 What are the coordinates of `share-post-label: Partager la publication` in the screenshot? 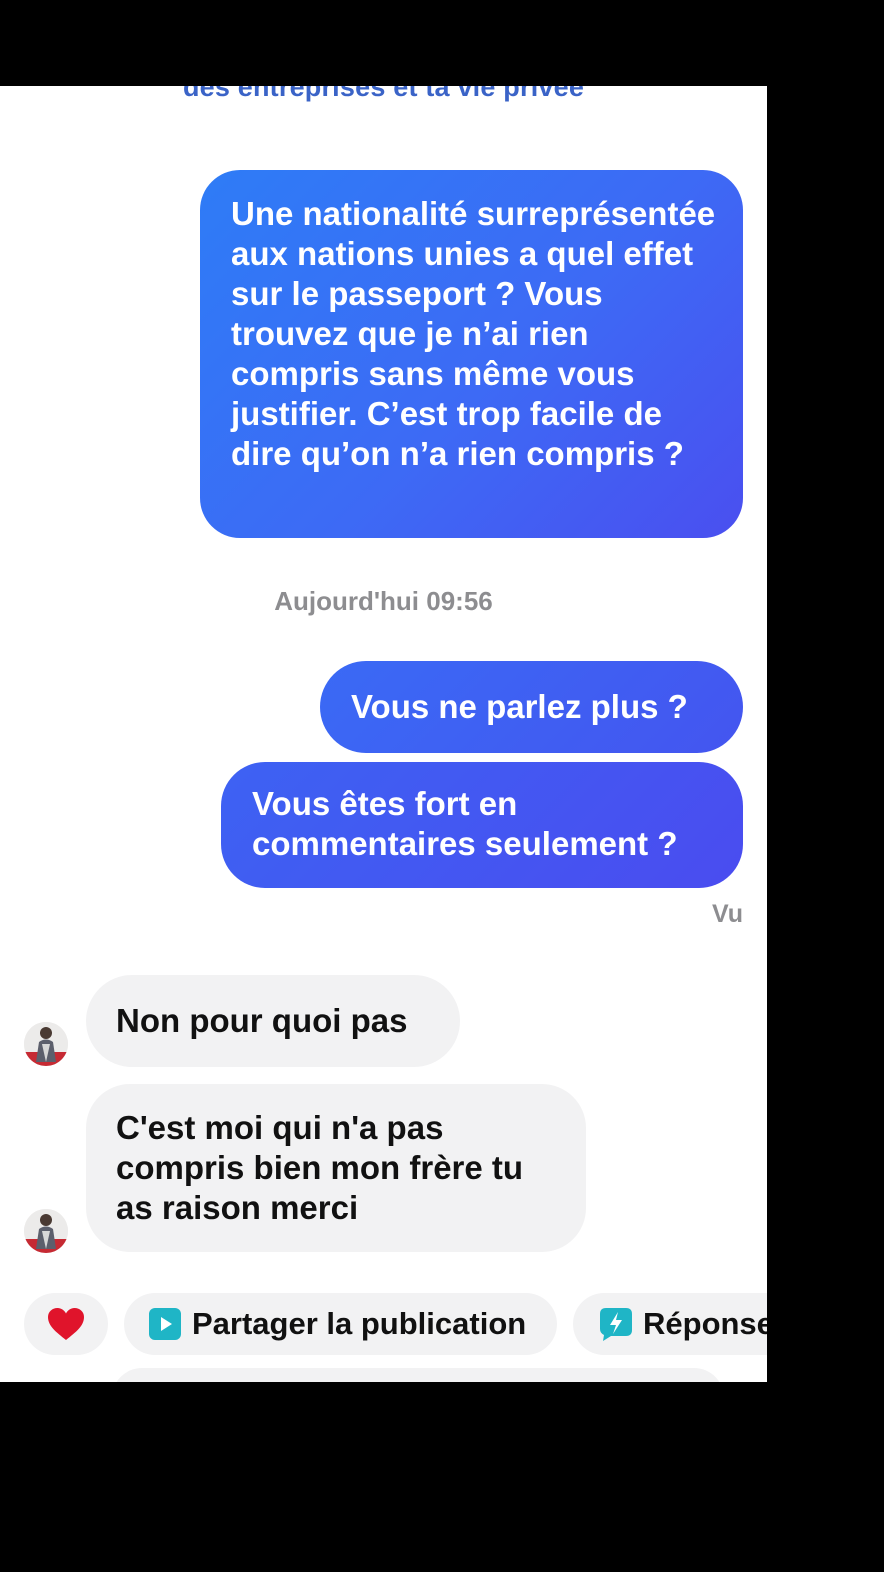 It's located at (359, 1323).